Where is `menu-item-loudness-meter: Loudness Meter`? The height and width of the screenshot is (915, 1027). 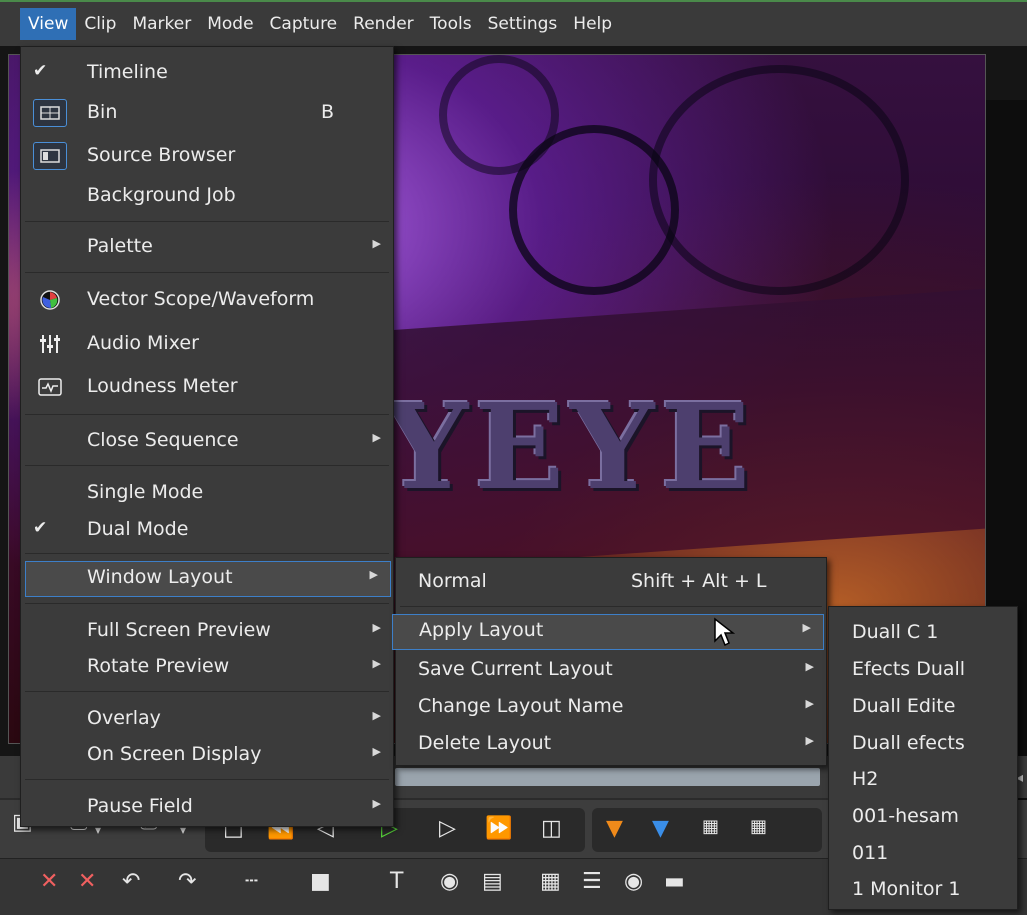 menu-item-loudness-meter: Loudness Meter is located at coordinates (207, 388).